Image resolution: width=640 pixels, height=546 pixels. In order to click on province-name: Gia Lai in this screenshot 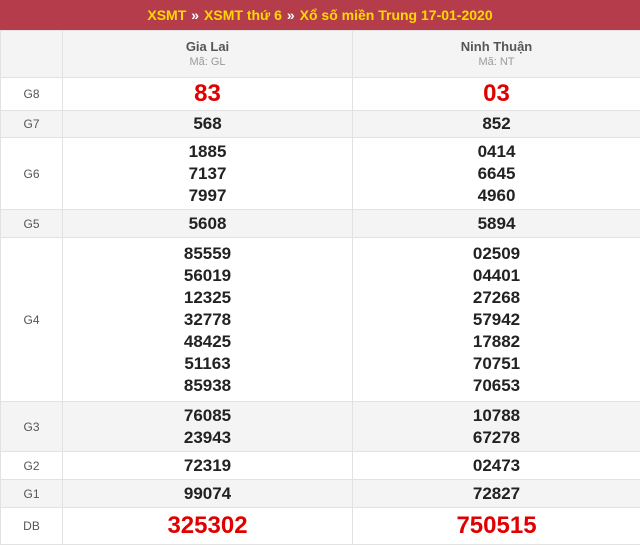, I will do `click(207, 47)`.